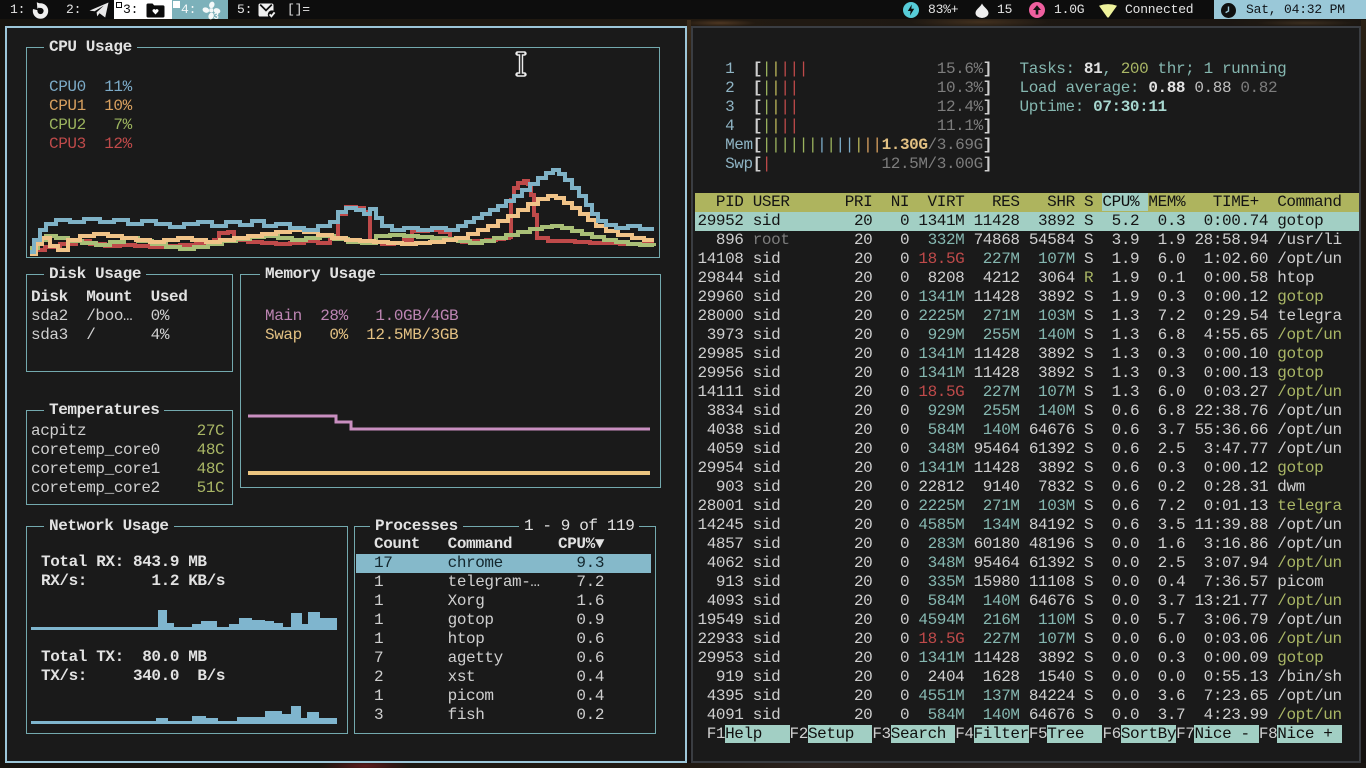  Describe the element at coordinates (216, 15) in the screenshot. I see `svg-text: 3` at that location.